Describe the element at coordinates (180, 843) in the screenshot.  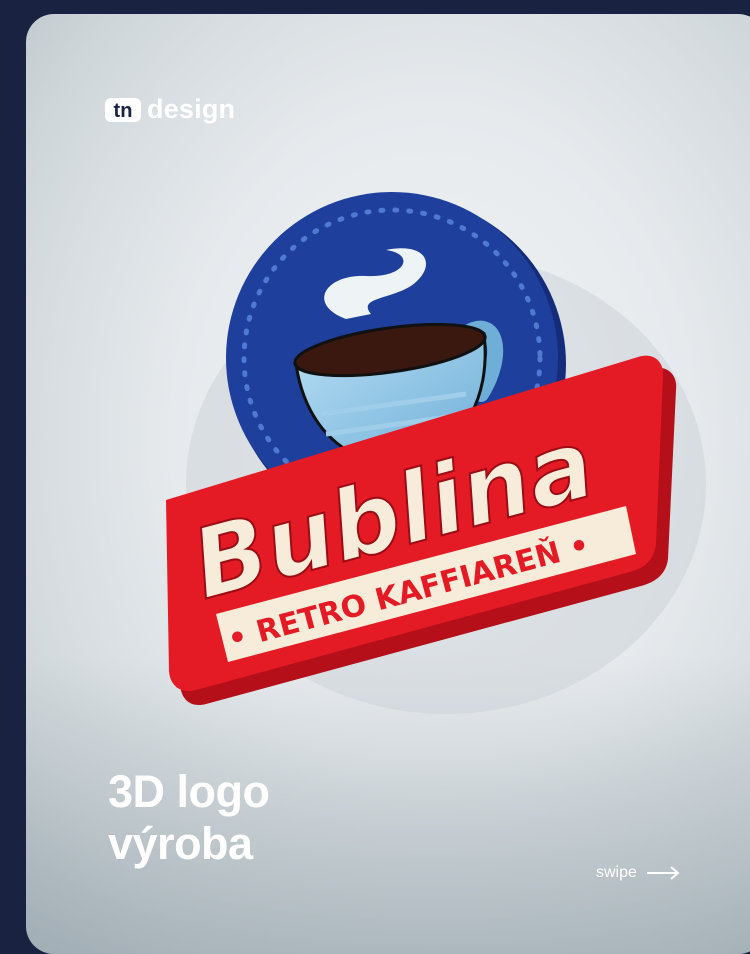
I see `headline-line-2: výroba` at that location.